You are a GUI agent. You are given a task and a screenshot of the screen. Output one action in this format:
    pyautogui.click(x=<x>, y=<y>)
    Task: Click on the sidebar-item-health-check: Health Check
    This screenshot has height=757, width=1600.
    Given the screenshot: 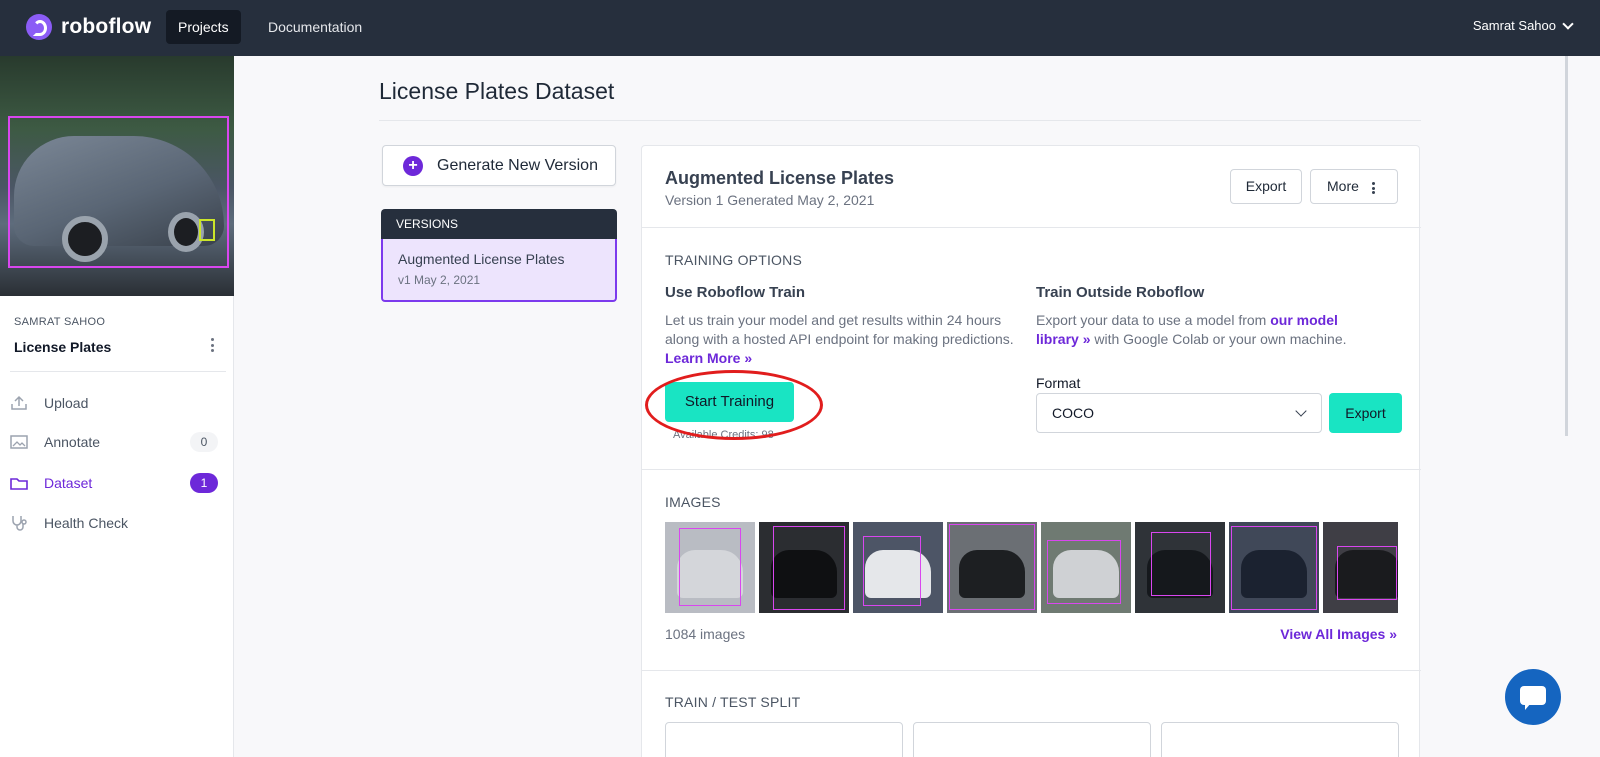 What is the action you would take?
    pyautogui.click(x=116, y=523)
    